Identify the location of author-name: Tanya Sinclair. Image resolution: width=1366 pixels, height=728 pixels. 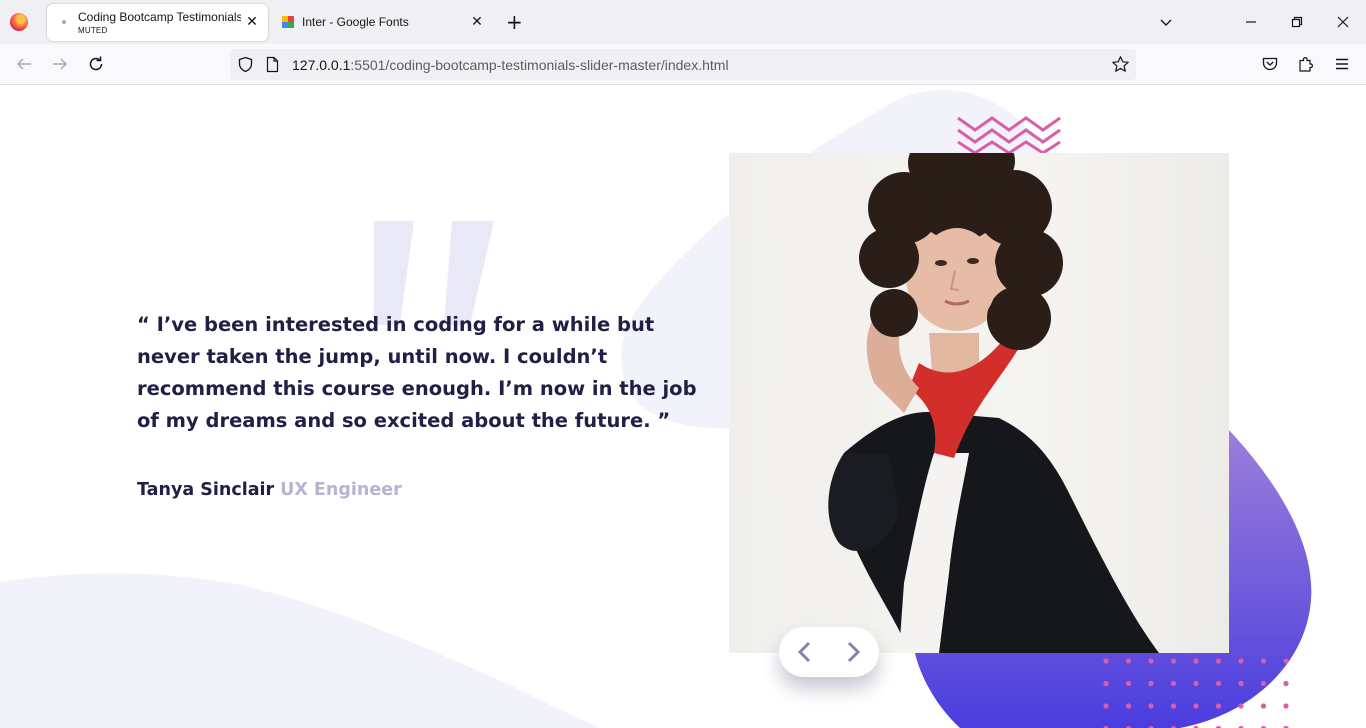
(206, 490).